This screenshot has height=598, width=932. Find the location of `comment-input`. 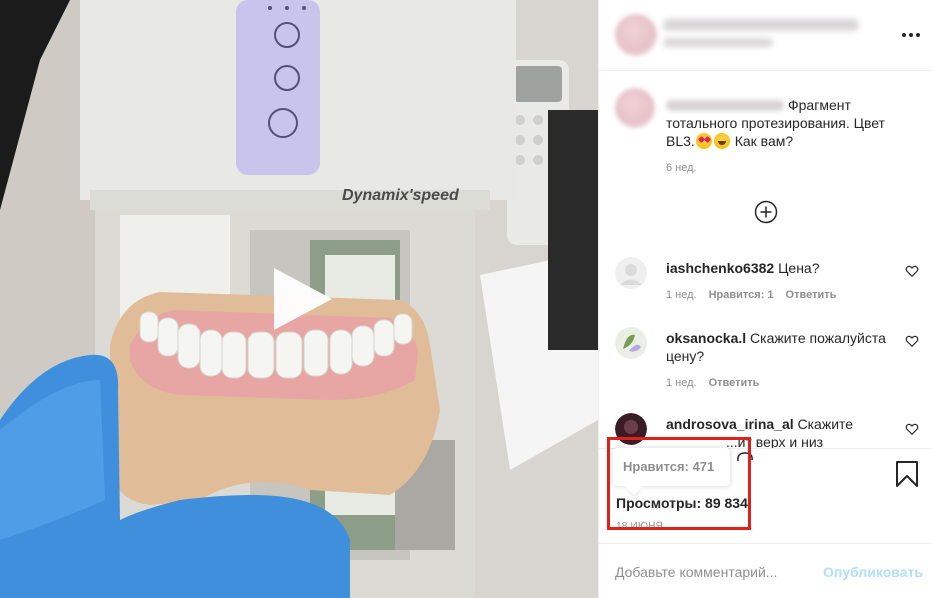

comment-input is located at coordinates (715, 572).